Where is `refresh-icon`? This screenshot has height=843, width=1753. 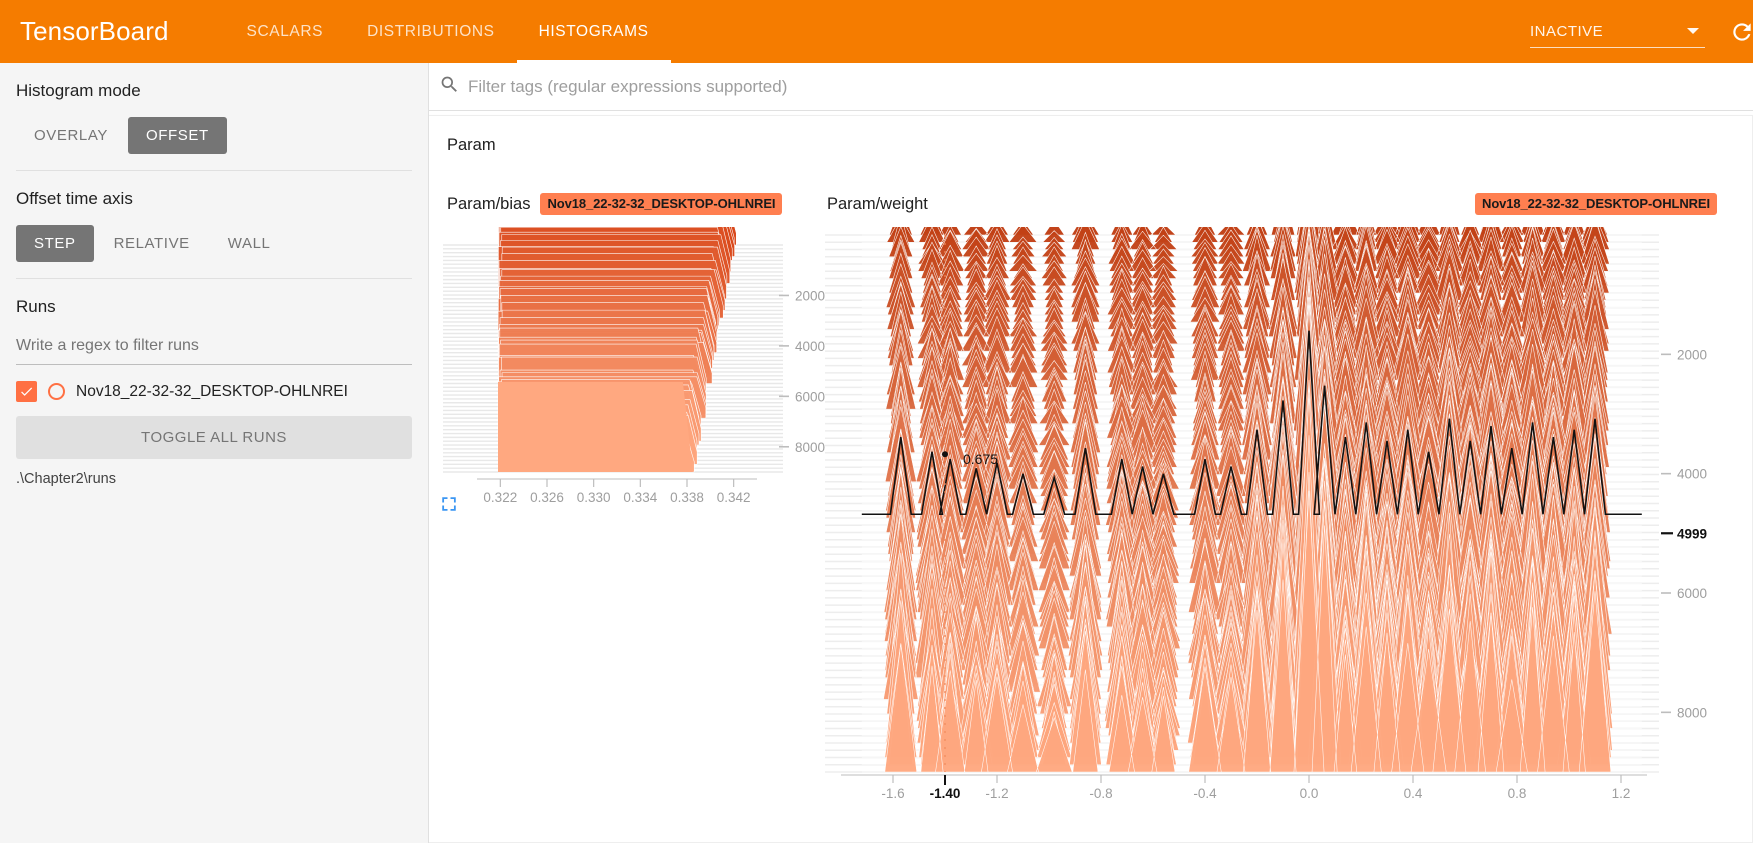 refresh-icon is located at coordinates (1742, 31).